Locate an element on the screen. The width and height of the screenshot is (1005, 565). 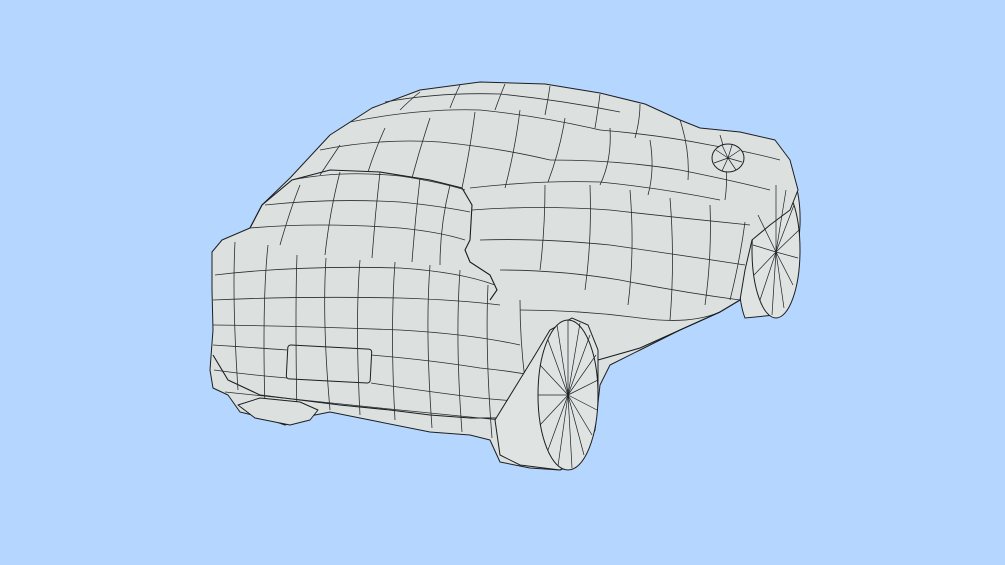
license-plate is located at coordinates (329, 364).